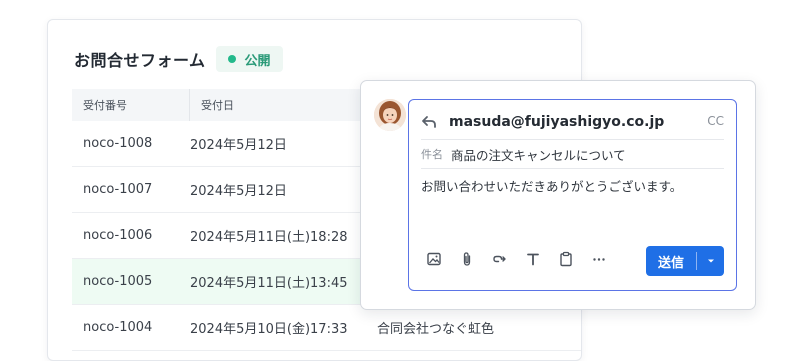 Image resolution: width=796 pixels, height=361 pixels. What do you see at coordinates (118, 235) in the screenshot?
I see `cell-id: noco-1006` at bounding box center [118, 235].